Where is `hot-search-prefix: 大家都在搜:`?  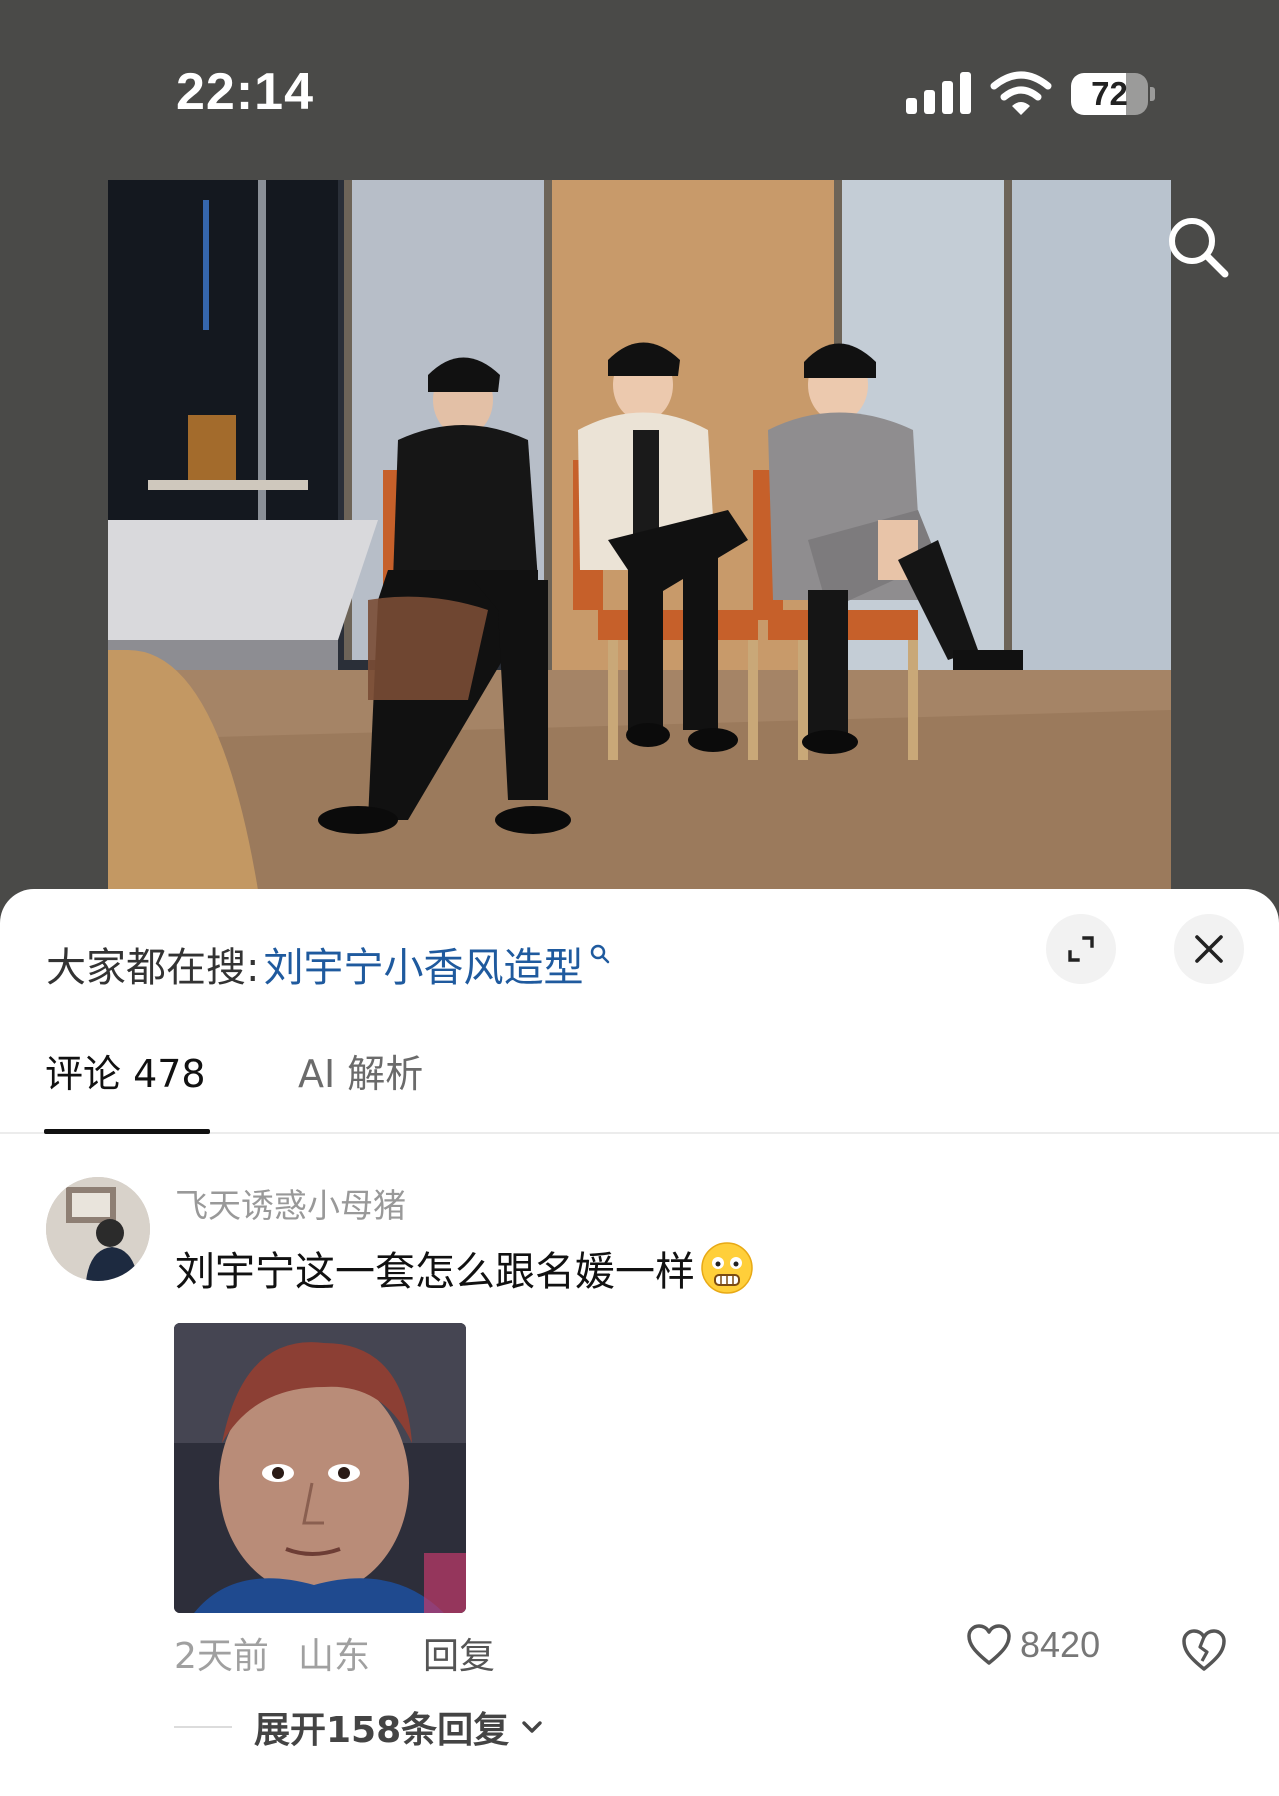
hot-search-prefix: 大家都在搜: is located at coordinates (153, 968).